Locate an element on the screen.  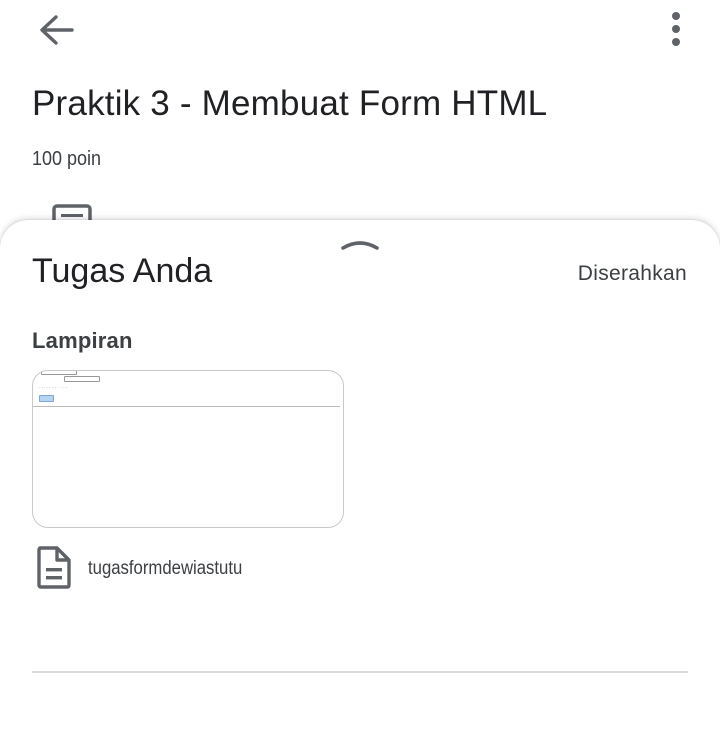
assignment-title: Praktik 3 - Membuat Form HTML is located at coordinates (290, 103).